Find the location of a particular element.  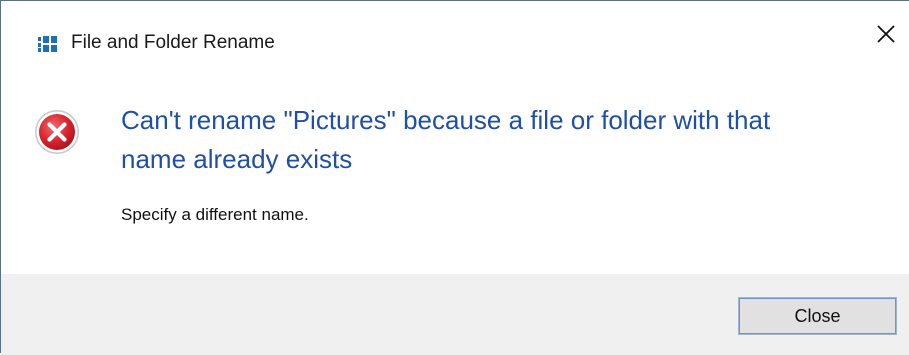

windows-logo-icon is located at coordinates (47, 44).